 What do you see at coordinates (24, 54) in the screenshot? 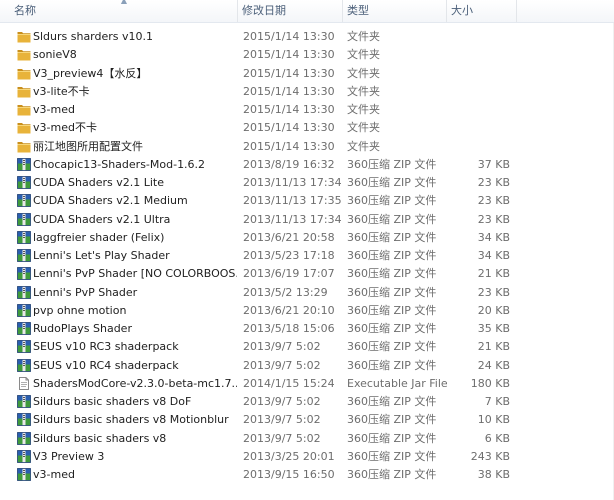
I see `folder-icon` at bounding box center [24, 54].